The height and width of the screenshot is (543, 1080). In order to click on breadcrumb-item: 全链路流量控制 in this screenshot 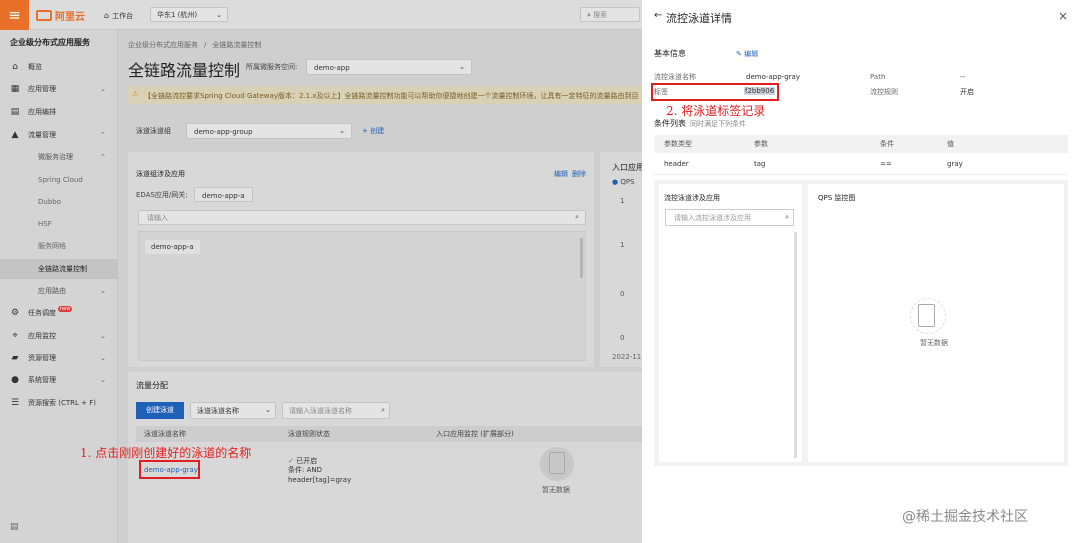, I will do `click(237, 45)`.